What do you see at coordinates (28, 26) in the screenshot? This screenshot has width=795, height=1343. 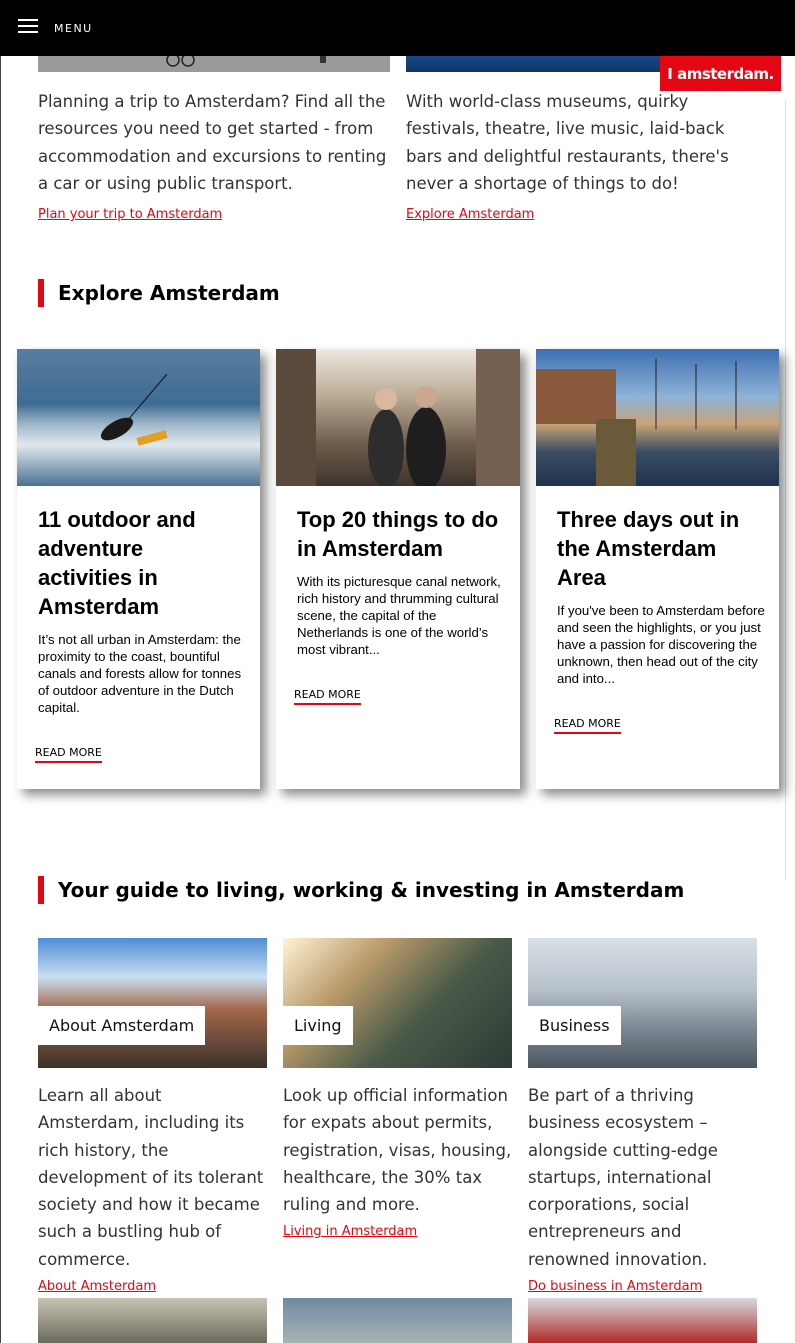 I see `hamburger-menu-icon` at bounding box center [28, 26].